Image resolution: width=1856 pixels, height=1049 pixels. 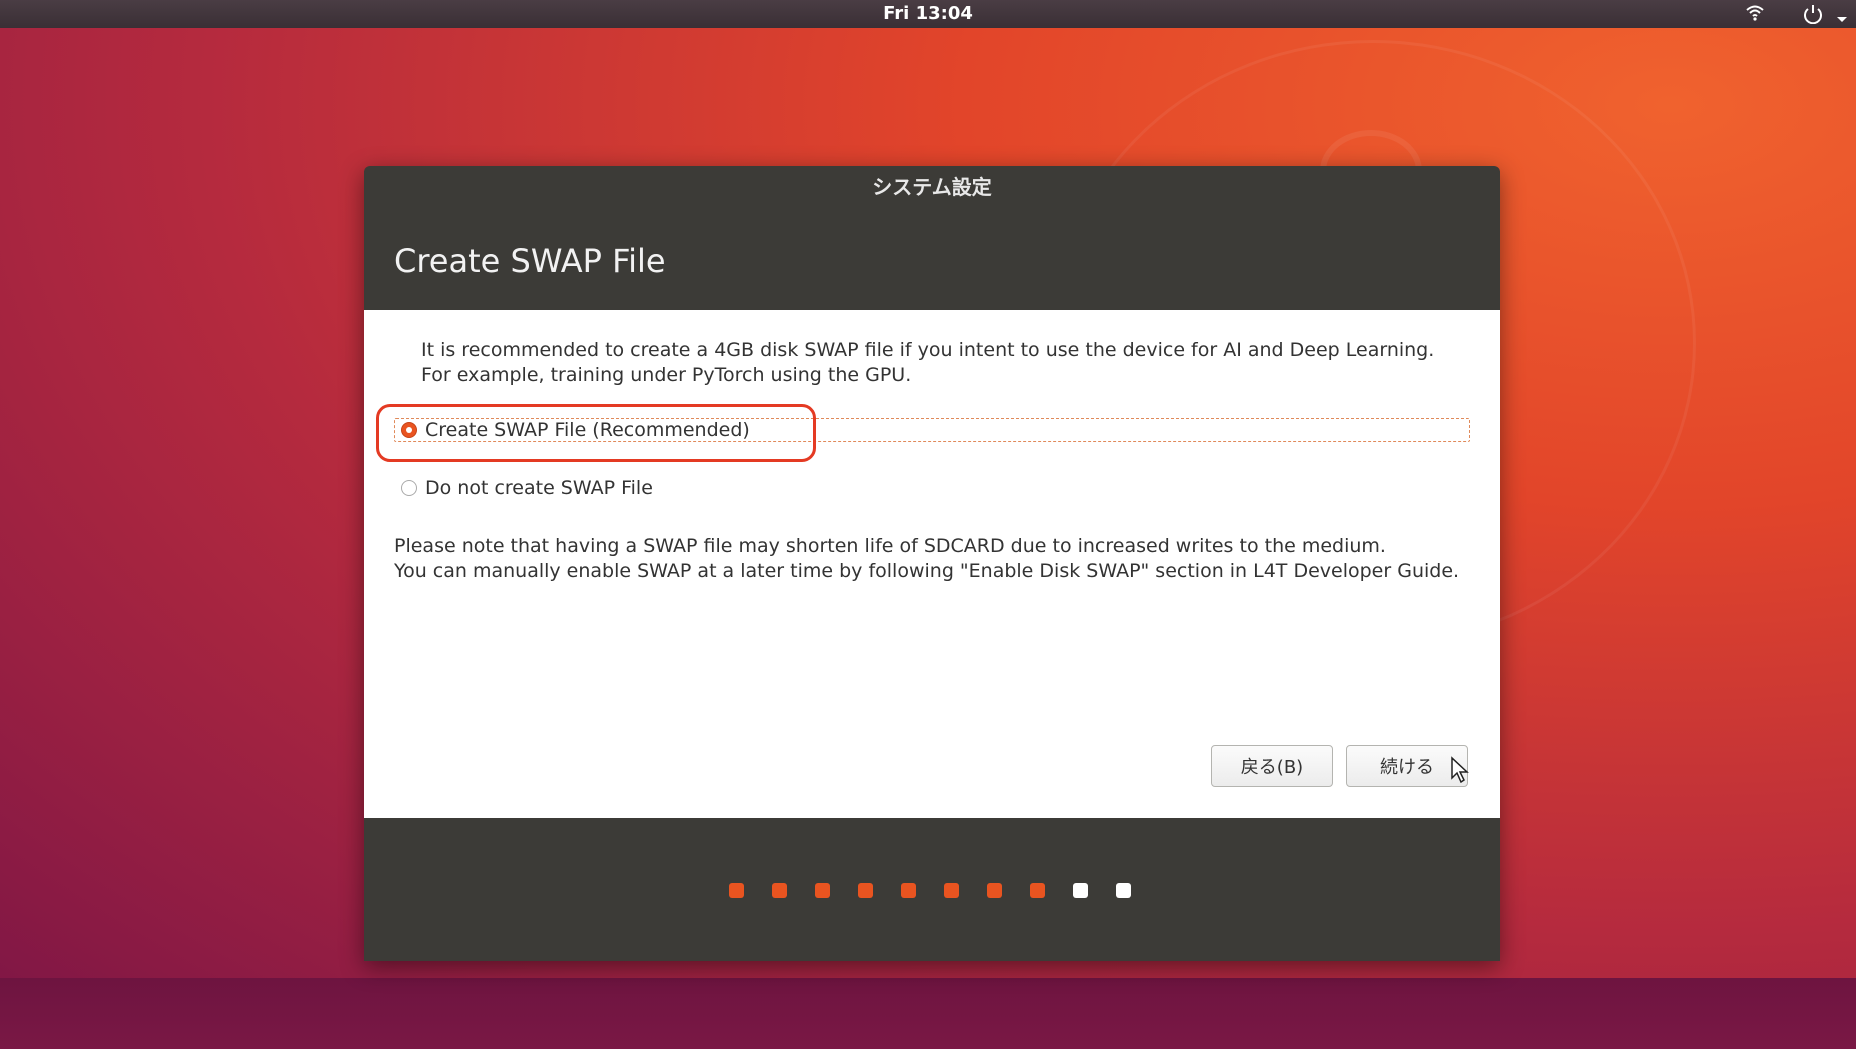 What do you see at coordinates (539, 488) in the screenshot?
I see `no-swap-label: Do not create SWAP File` at bounding box center [539, 488].